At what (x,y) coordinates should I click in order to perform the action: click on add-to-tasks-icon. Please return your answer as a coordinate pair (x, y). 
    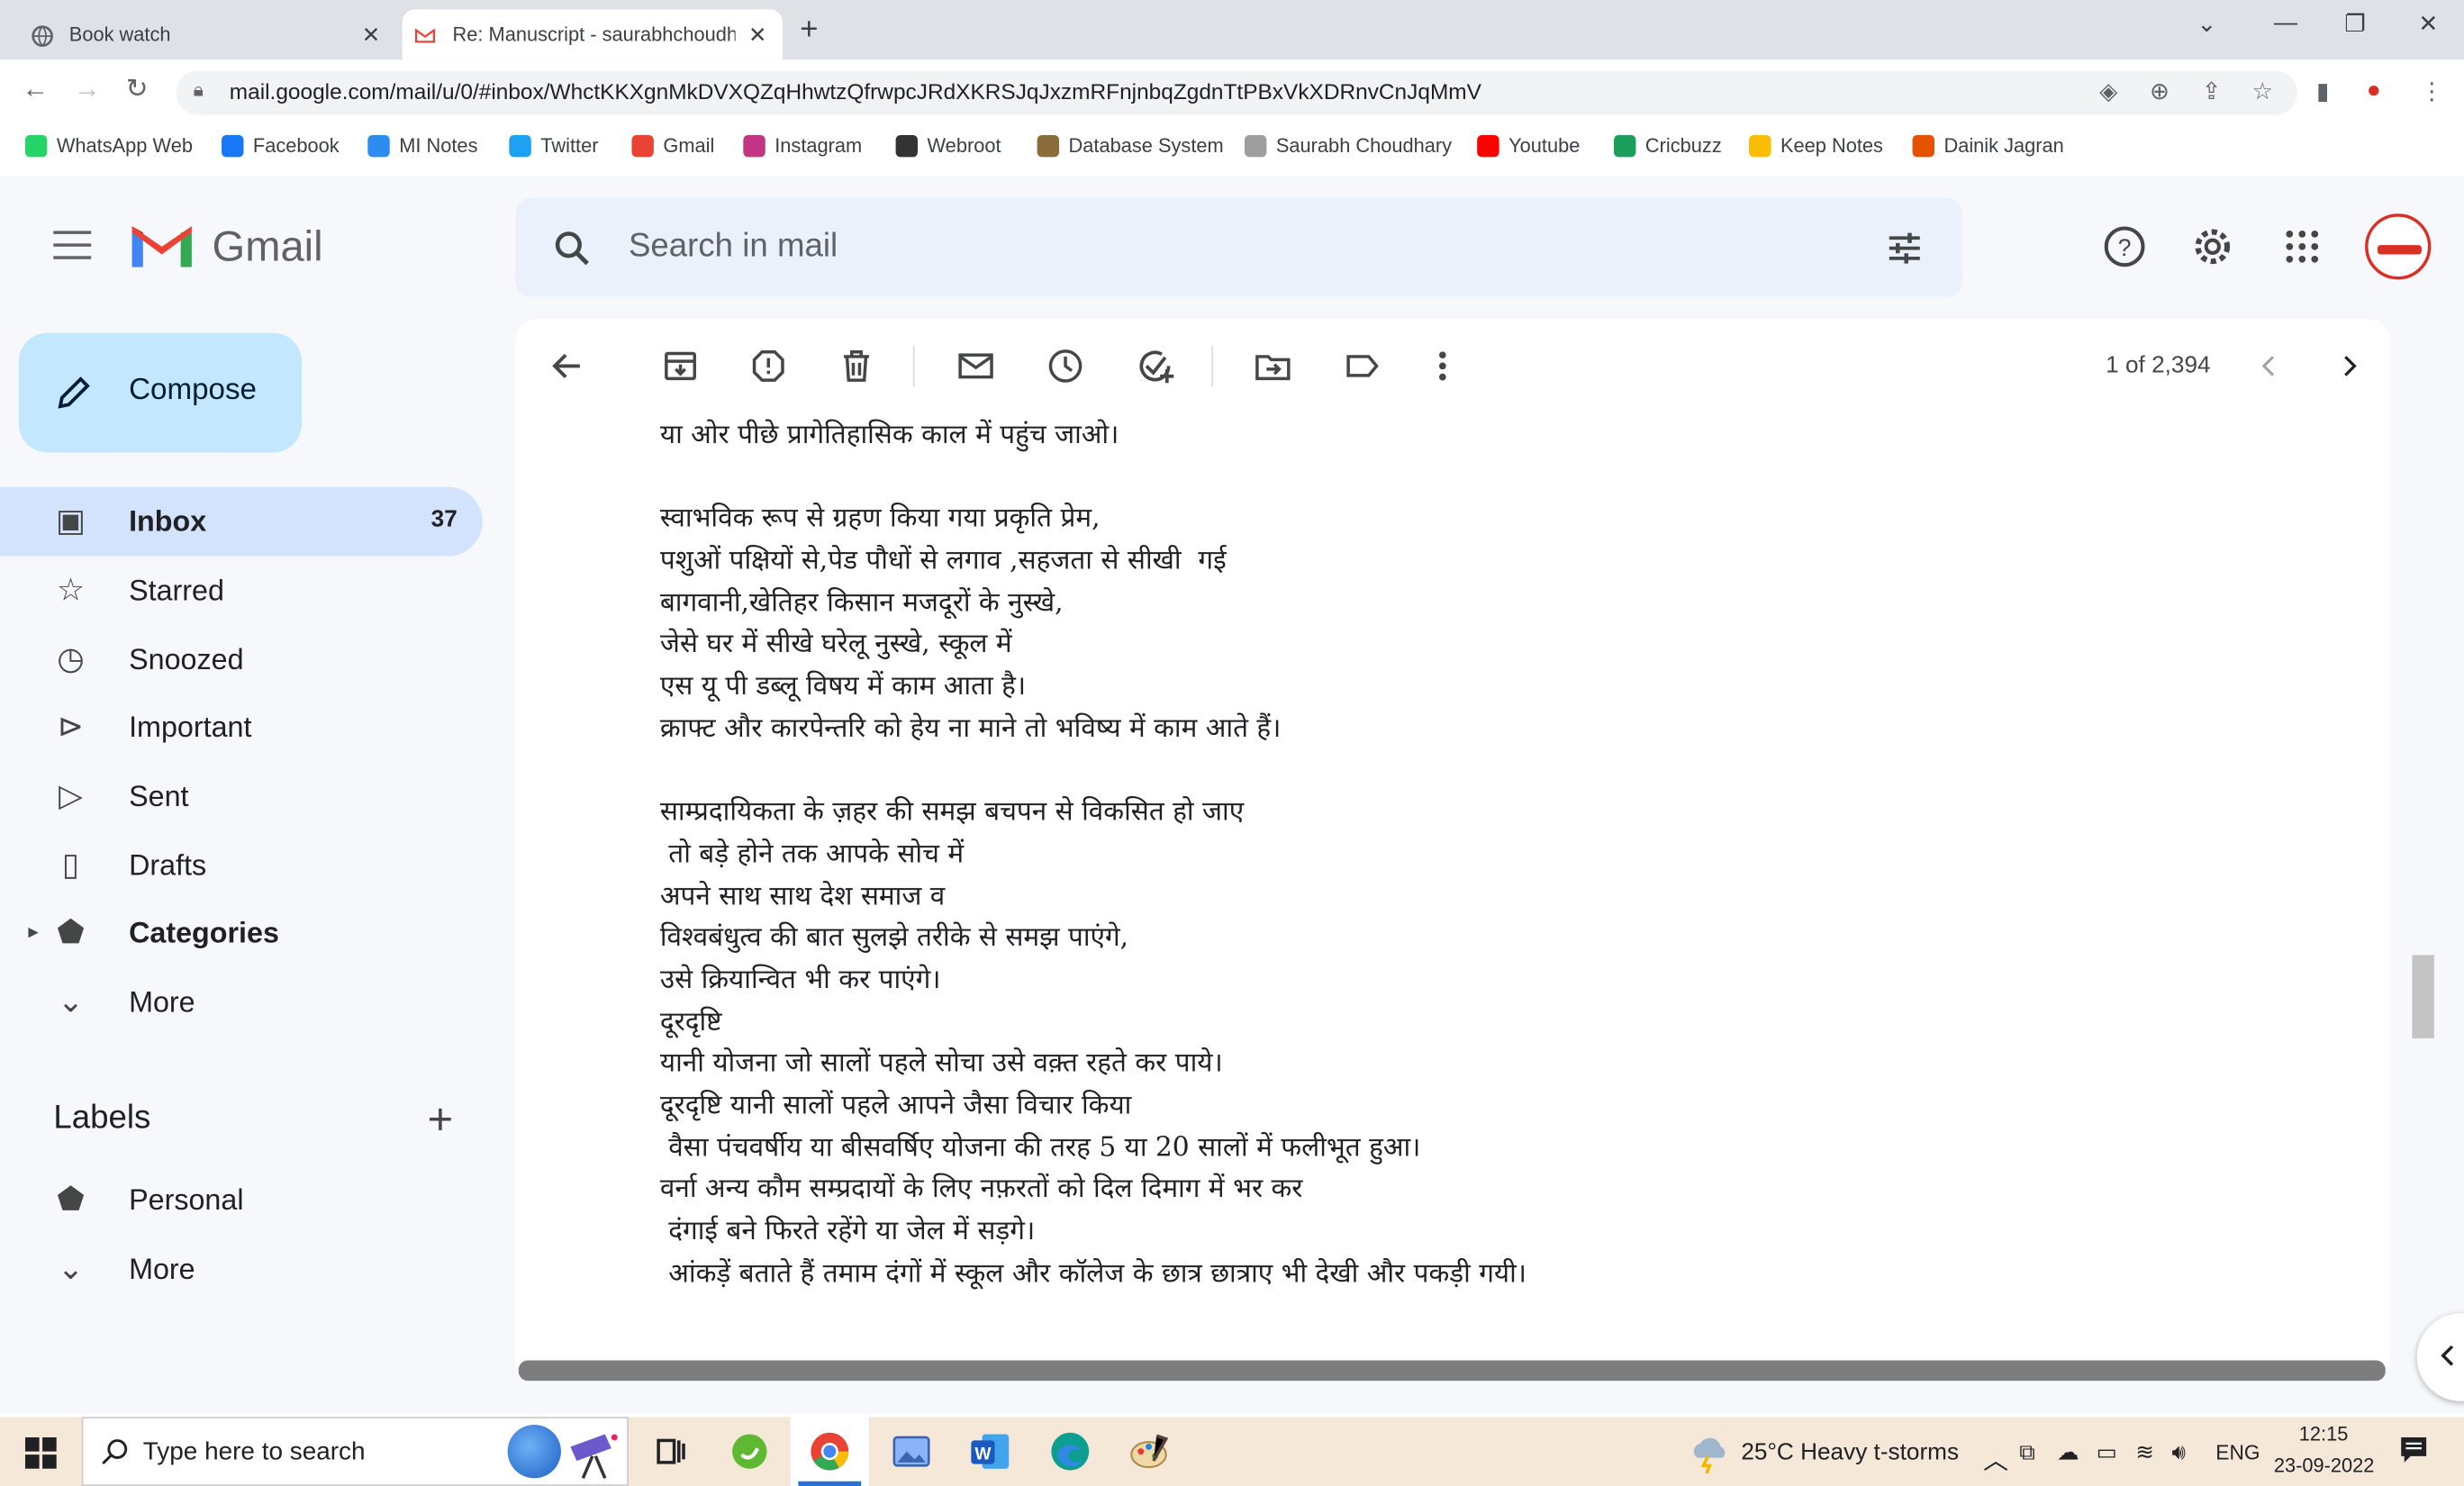
    Looking at the image, I should click on (1155, 366).